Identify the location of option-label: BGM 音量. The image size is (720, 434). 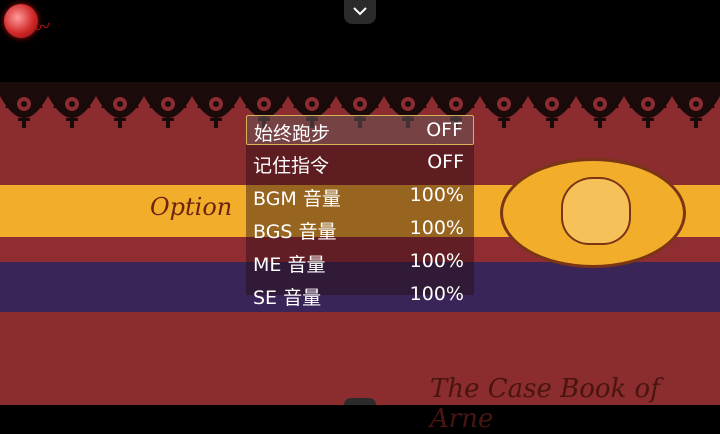
(297, 199).